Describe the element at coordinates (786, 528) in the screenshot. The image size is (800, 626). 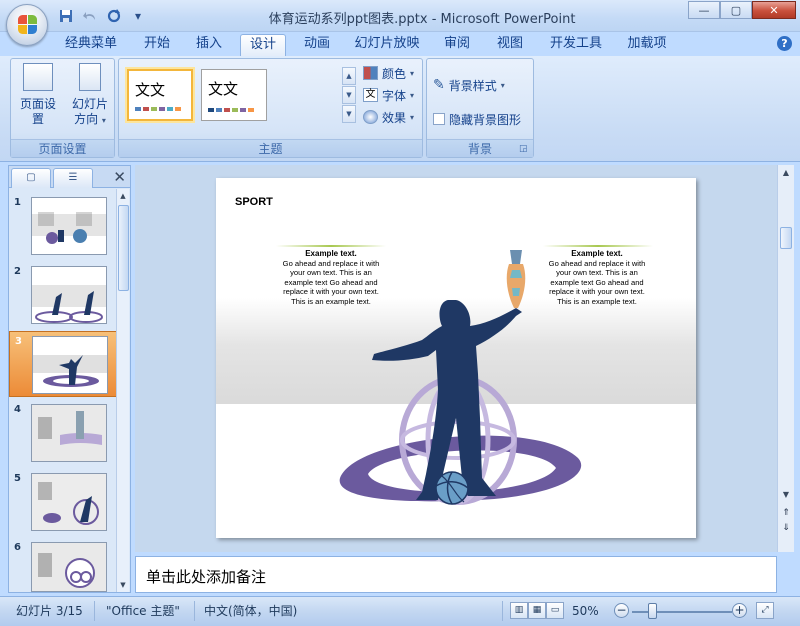
I see `next-slide-icon: ⇓` at that location.